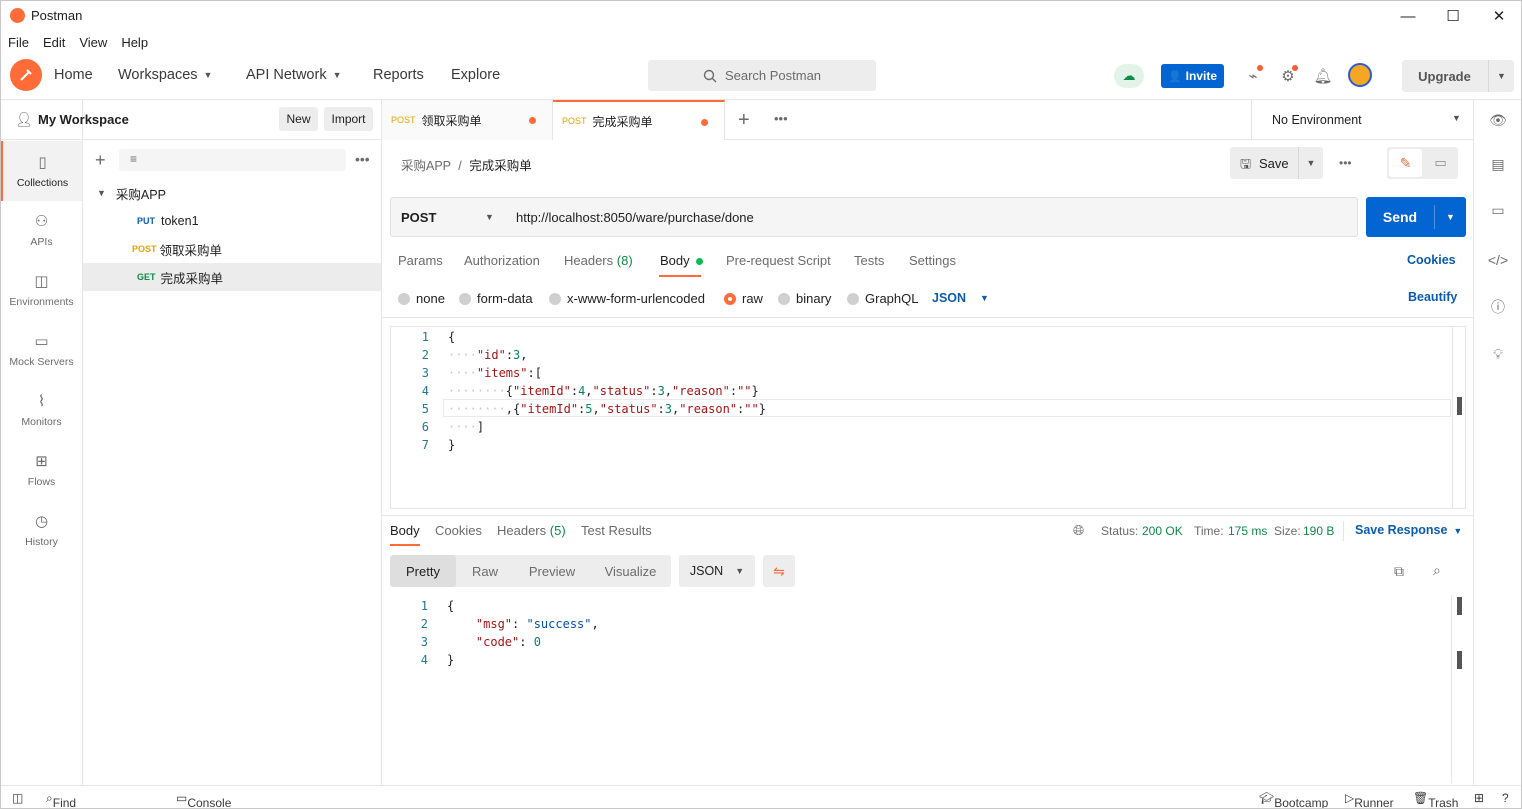 The width and height of the screenshot is (1522, 809). I want to click on view-raw: Raw, so click(485, 571).